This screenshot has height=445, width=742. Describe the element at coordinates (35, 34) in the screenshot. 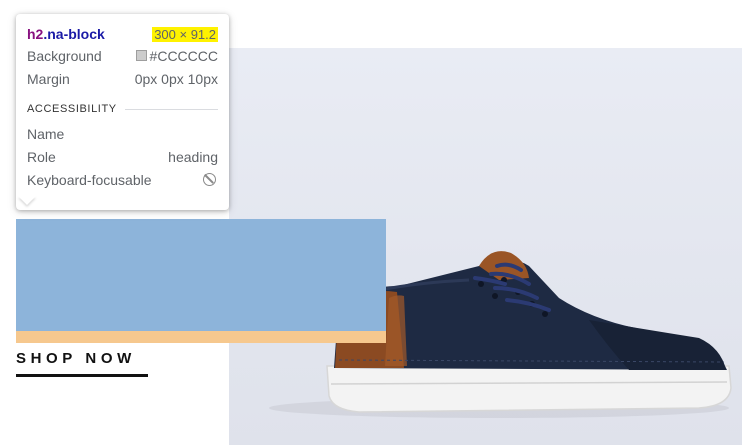

I see `tag-name: h2` at that location.